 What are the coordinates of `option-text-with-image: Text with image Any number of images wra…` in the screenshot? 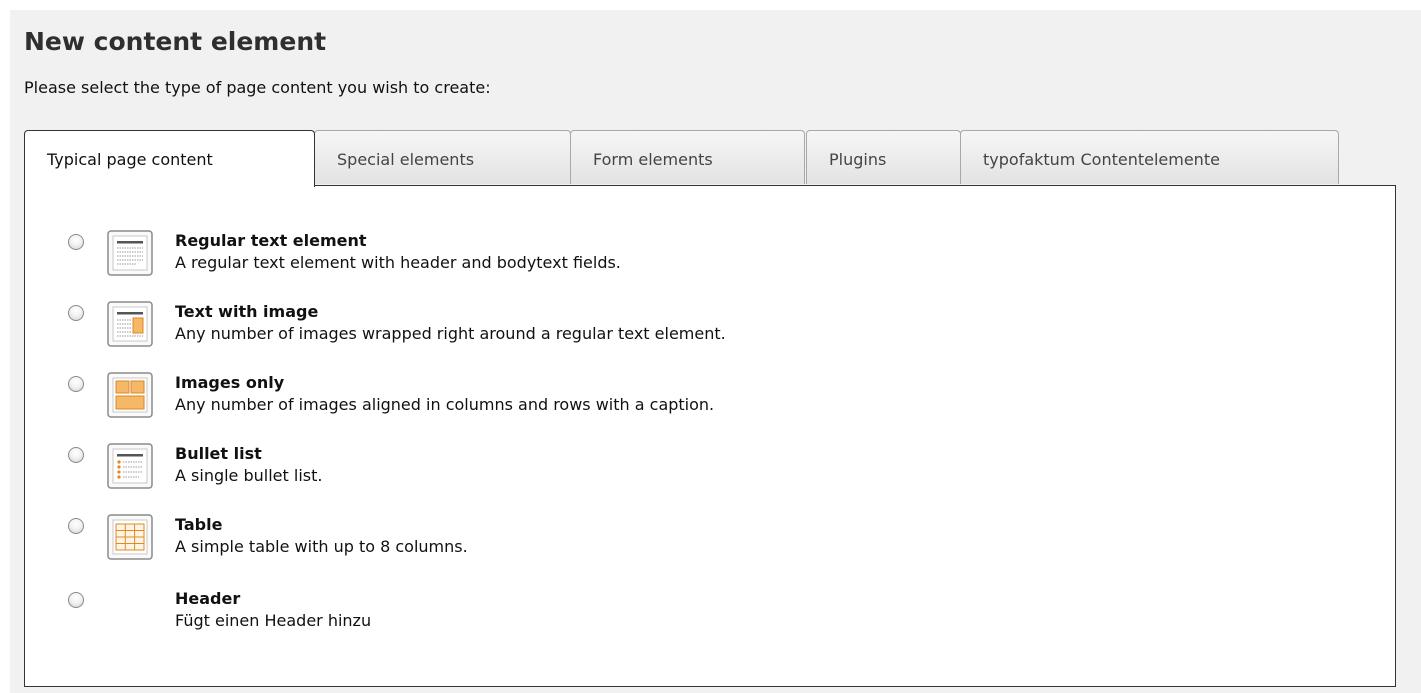 It's located at (663, 334).